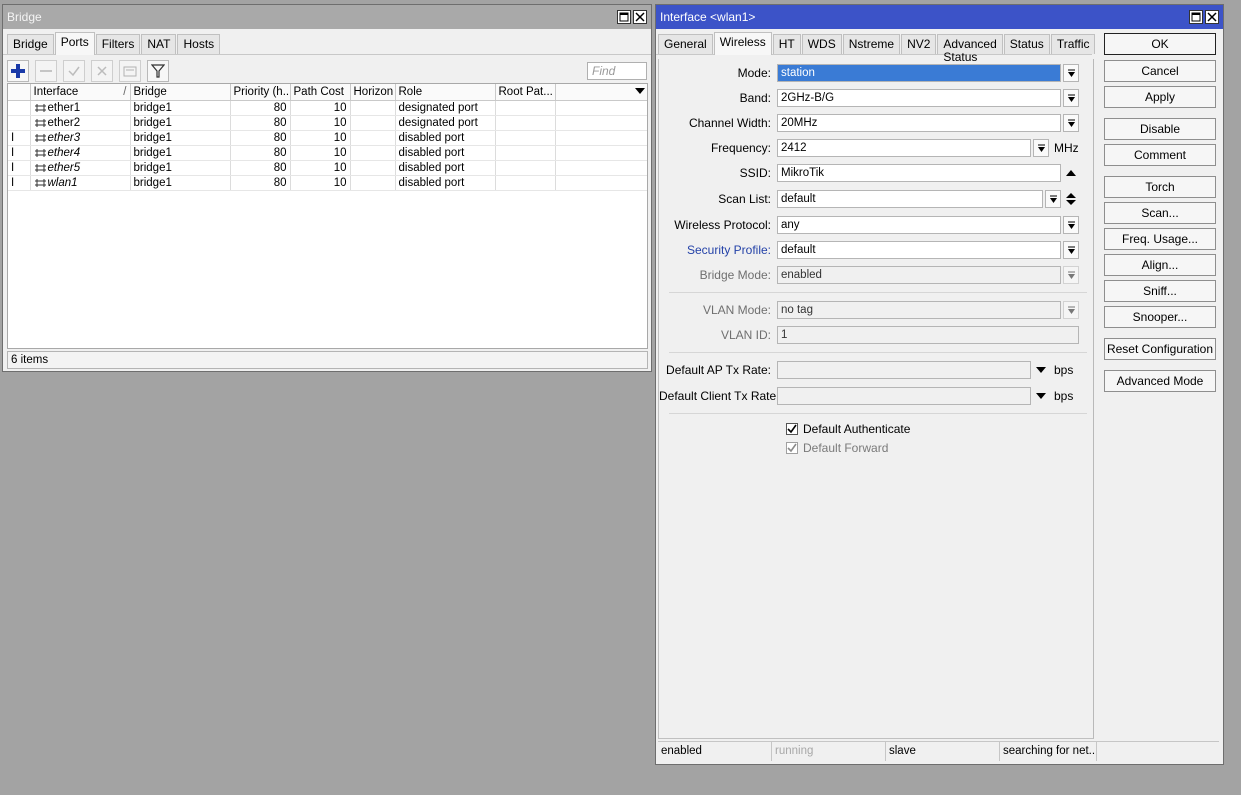 This screenshot has width=1241, height=795. I want to click on add-button, so click(18, 71).